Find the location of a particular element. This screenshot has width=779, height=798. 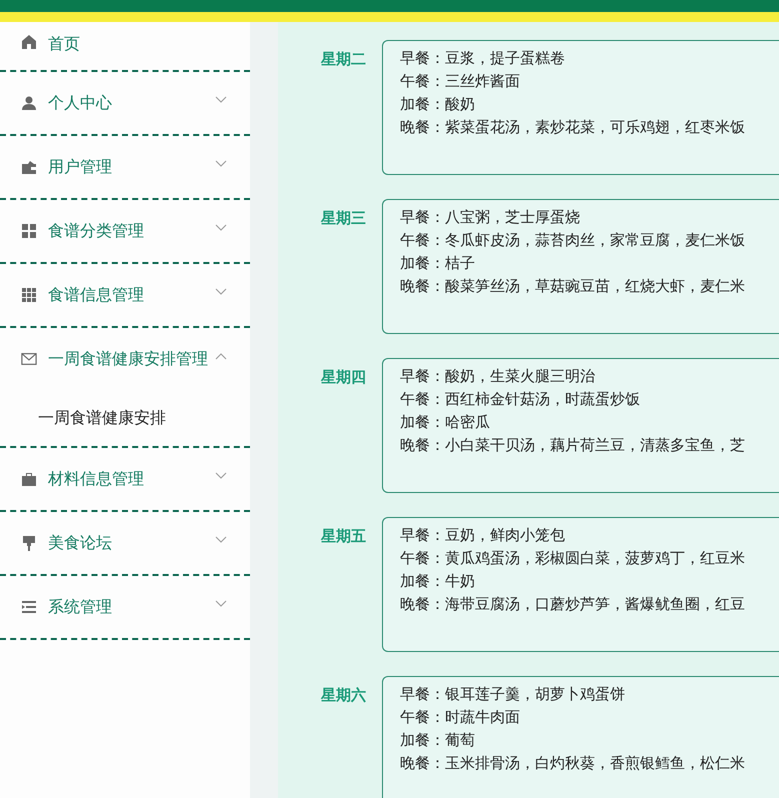

list-icon is located at coordinates (29, 607).